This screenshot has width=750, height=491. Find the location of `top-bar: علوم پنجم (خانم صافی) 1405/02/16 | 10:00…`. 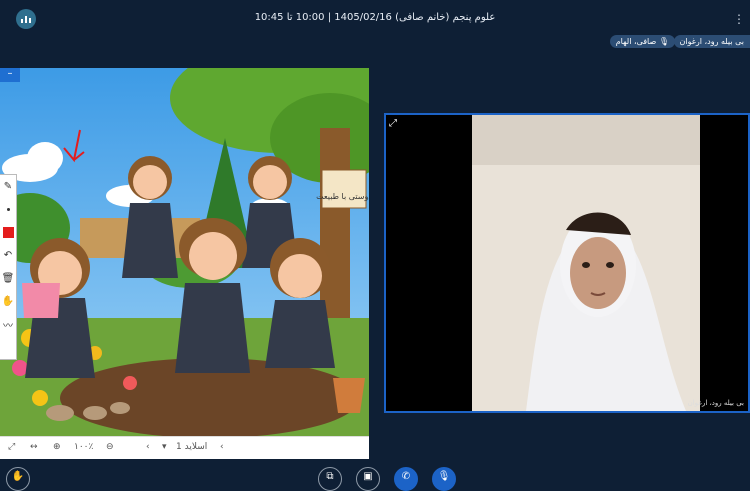

top-bar: علوم پنجم (خانم صافی) 1405/02/16 | 10:00… is located at coordinates (375, 18).